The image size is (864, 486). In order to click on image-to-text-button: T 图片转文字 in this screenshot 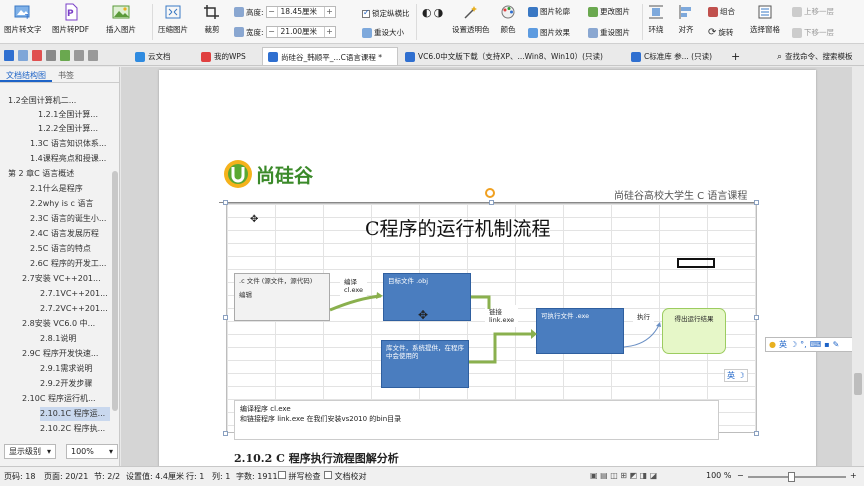, I will do `click(23, 19)`.